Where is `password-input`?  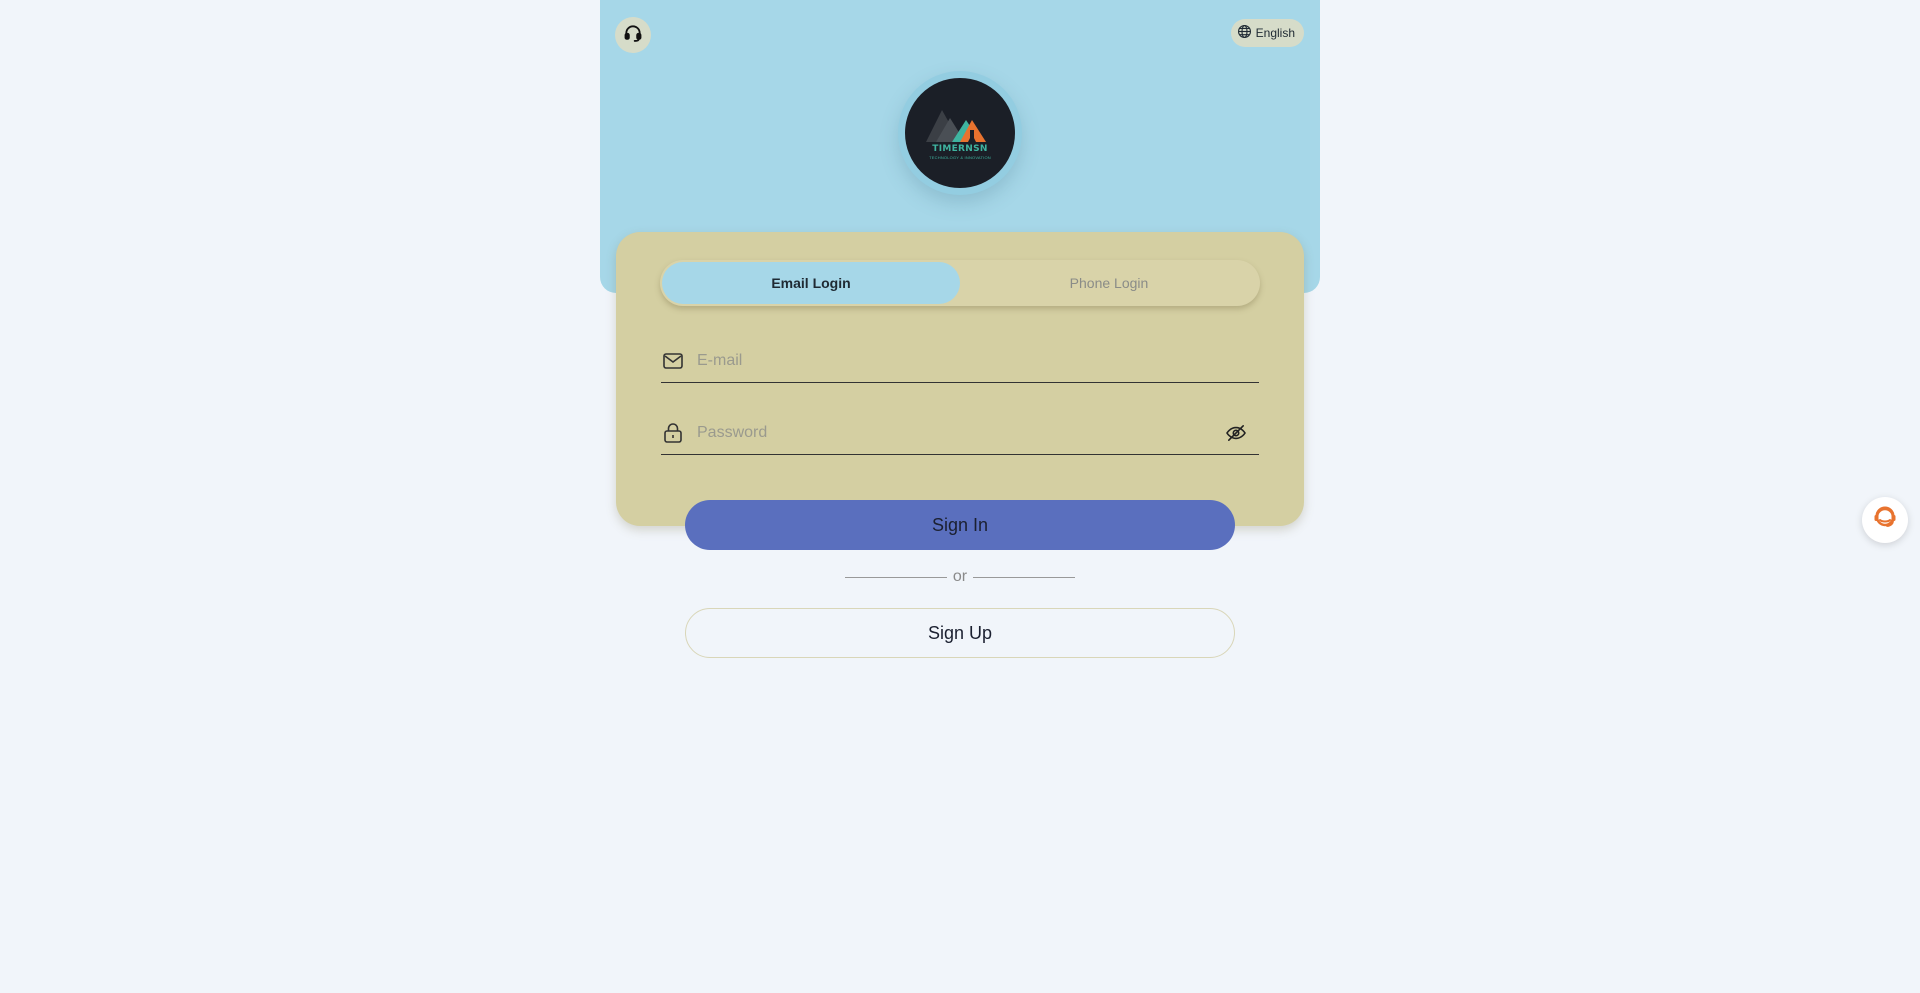
password-input is located at coordinates (959, 433).